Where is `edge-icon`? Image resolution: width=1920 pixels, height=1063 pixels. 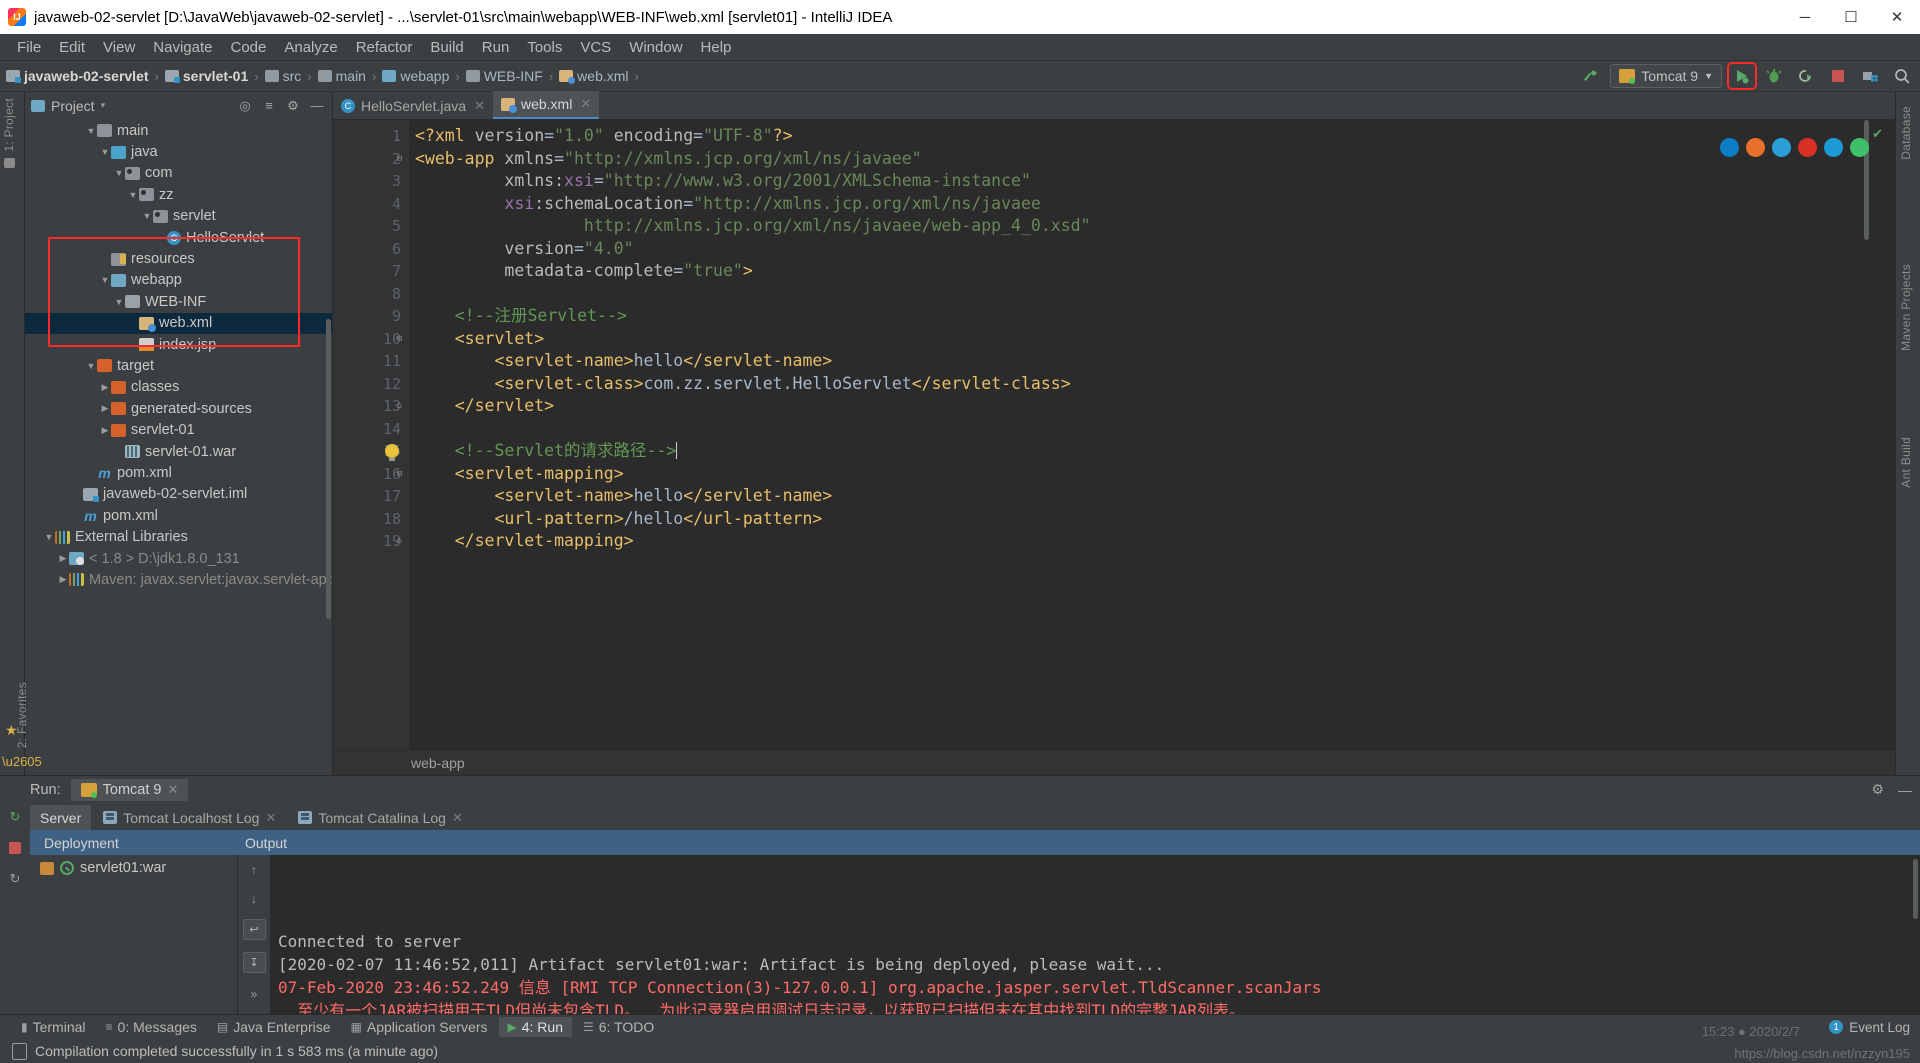
edge-icon is located at coordinates (1729, 147).